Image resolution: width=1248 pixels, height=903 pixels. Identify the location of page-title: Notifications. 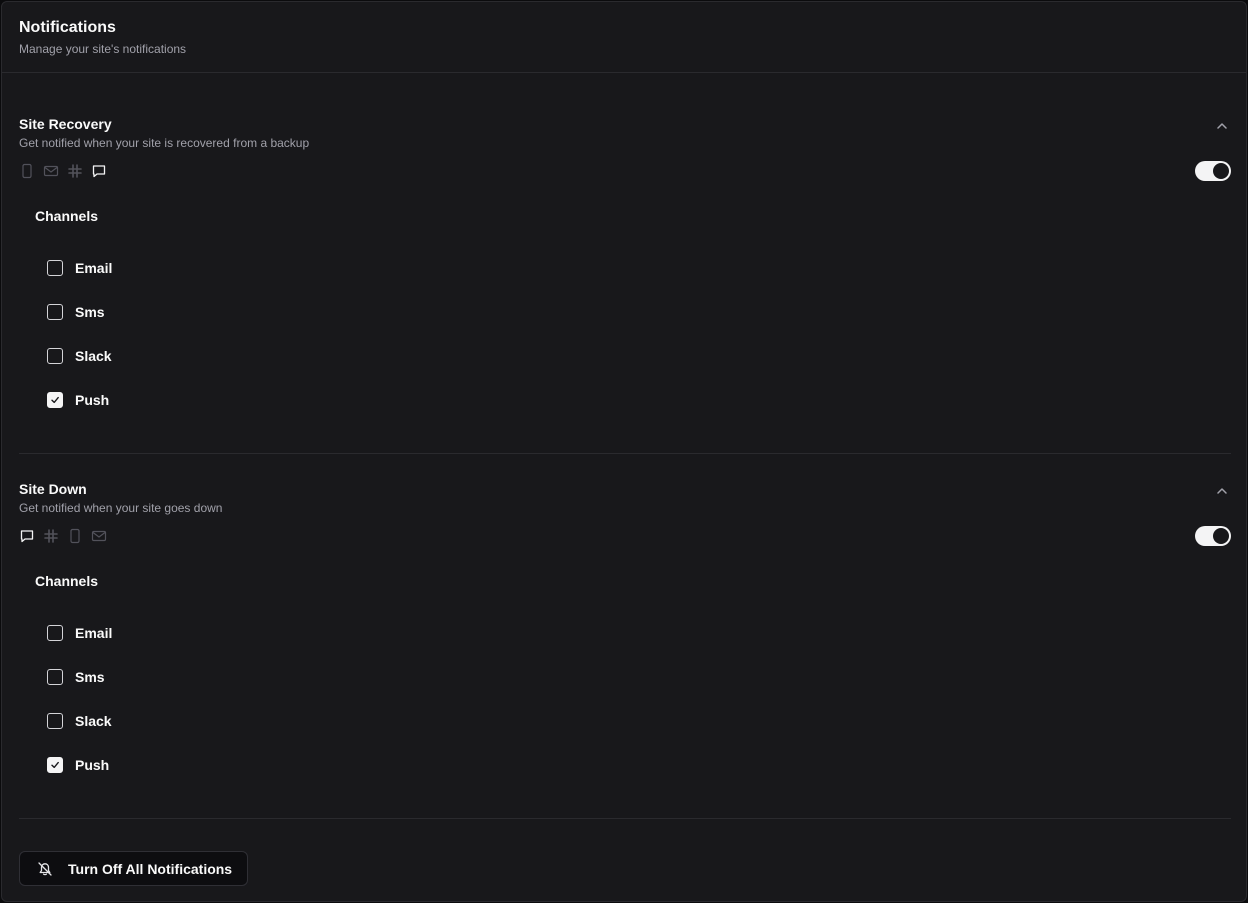
(67, 27).